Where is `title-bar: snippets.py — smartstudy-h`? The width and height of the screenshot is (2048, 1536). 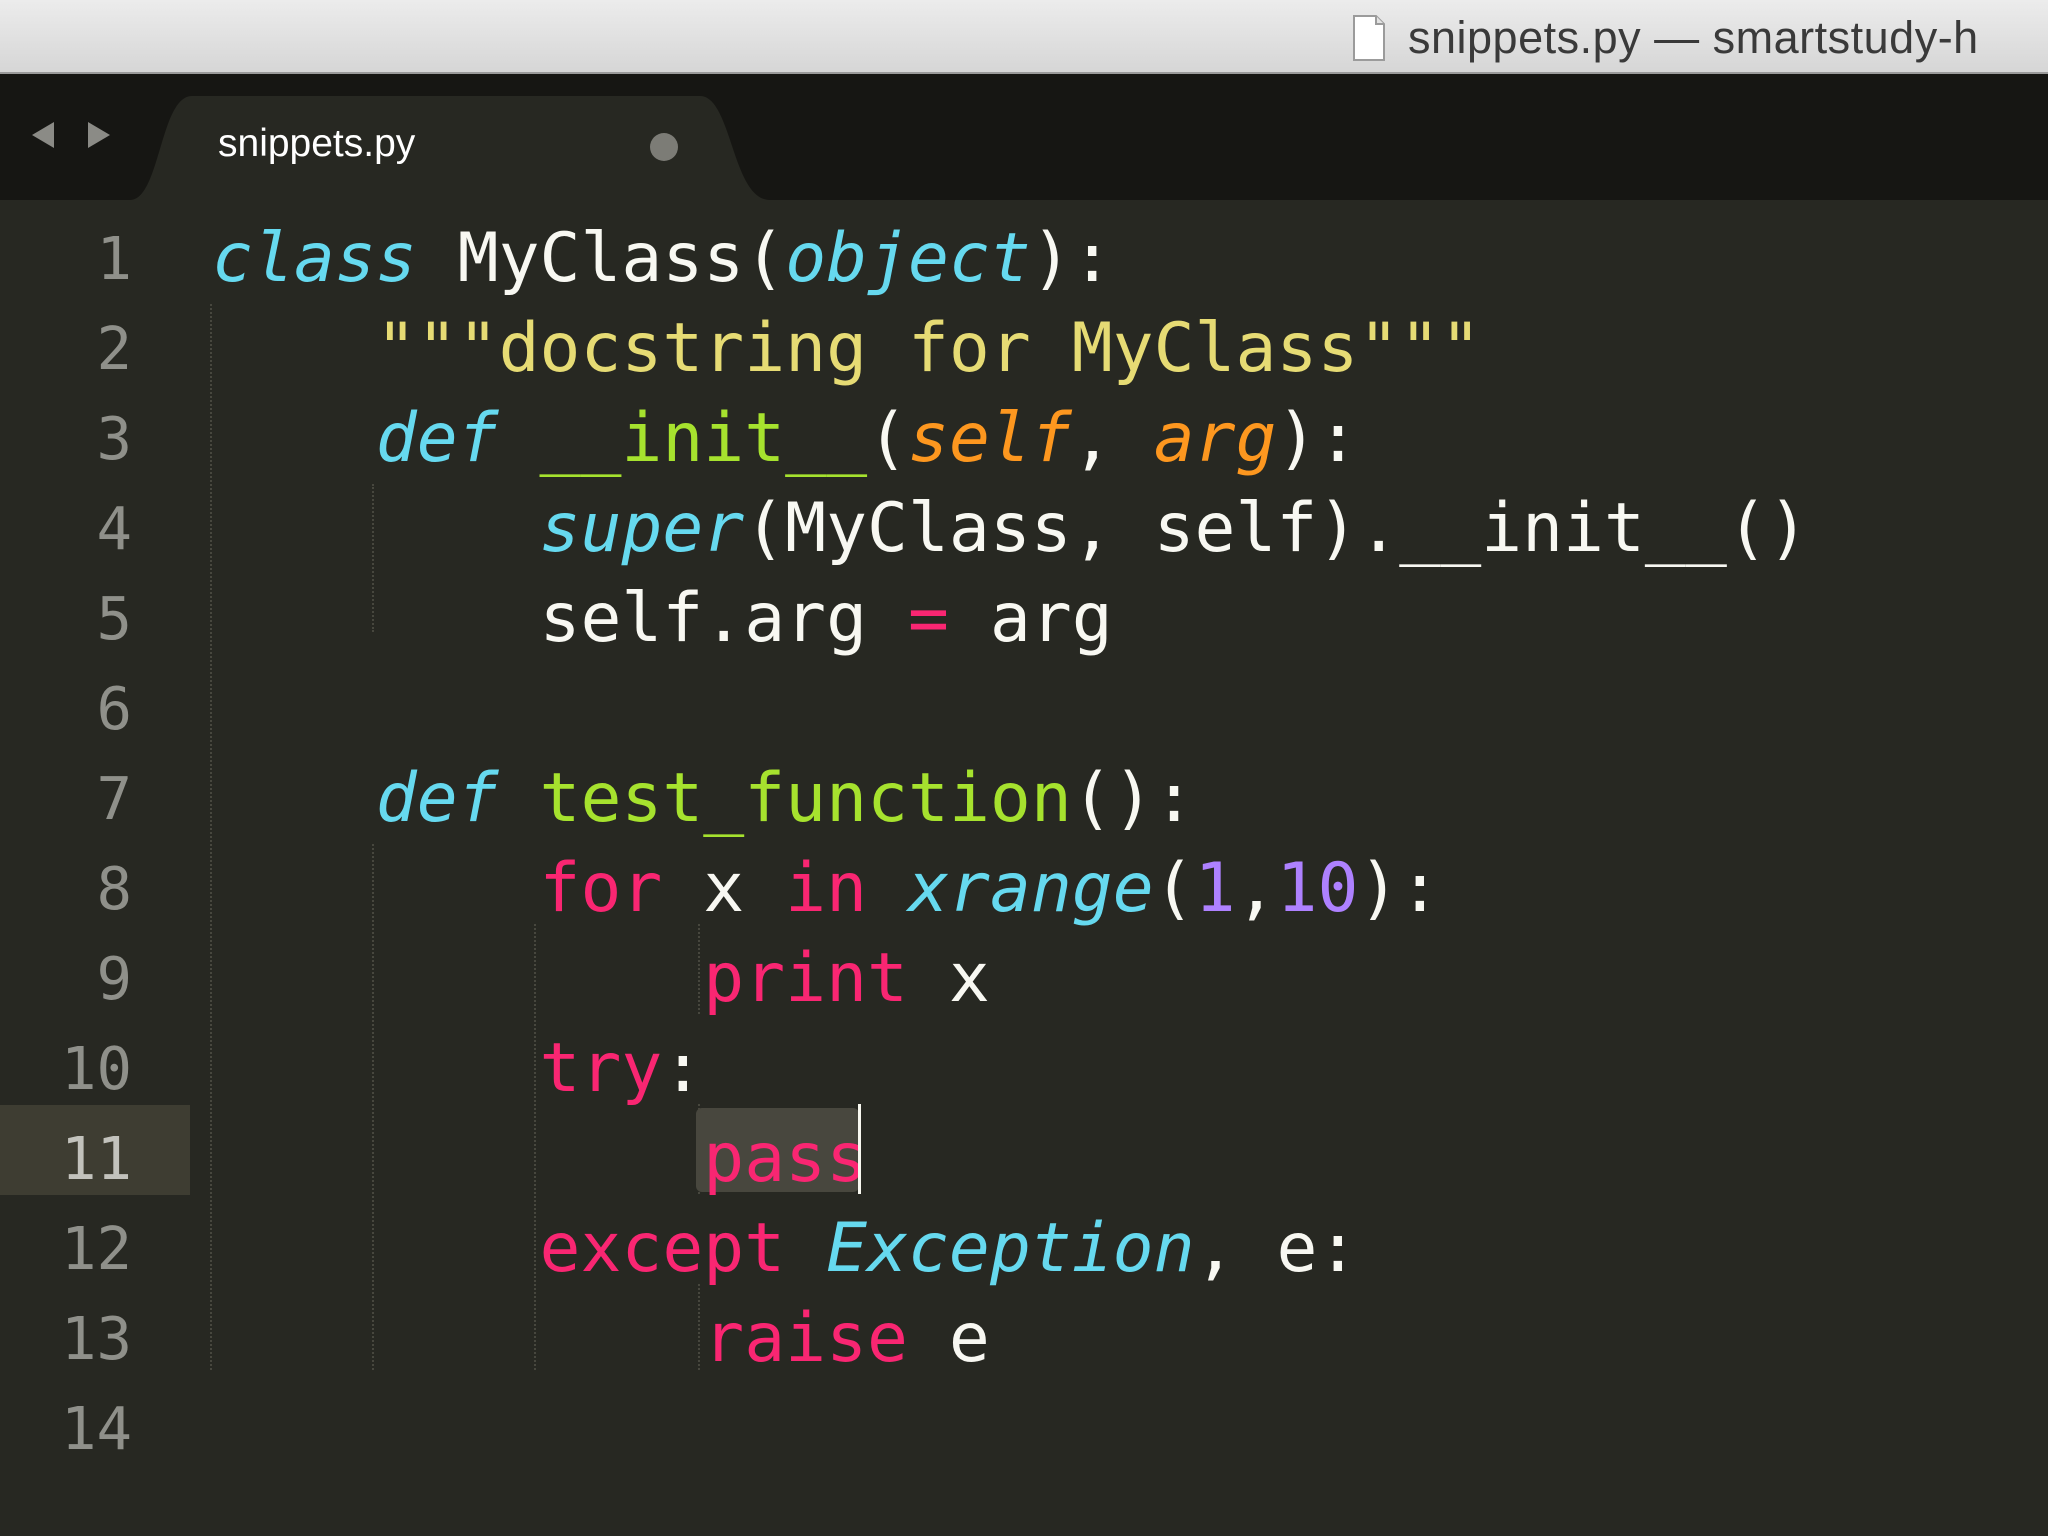
title-bar: snippets.py — smartstudy-h is located at coordinates (1024, 37).